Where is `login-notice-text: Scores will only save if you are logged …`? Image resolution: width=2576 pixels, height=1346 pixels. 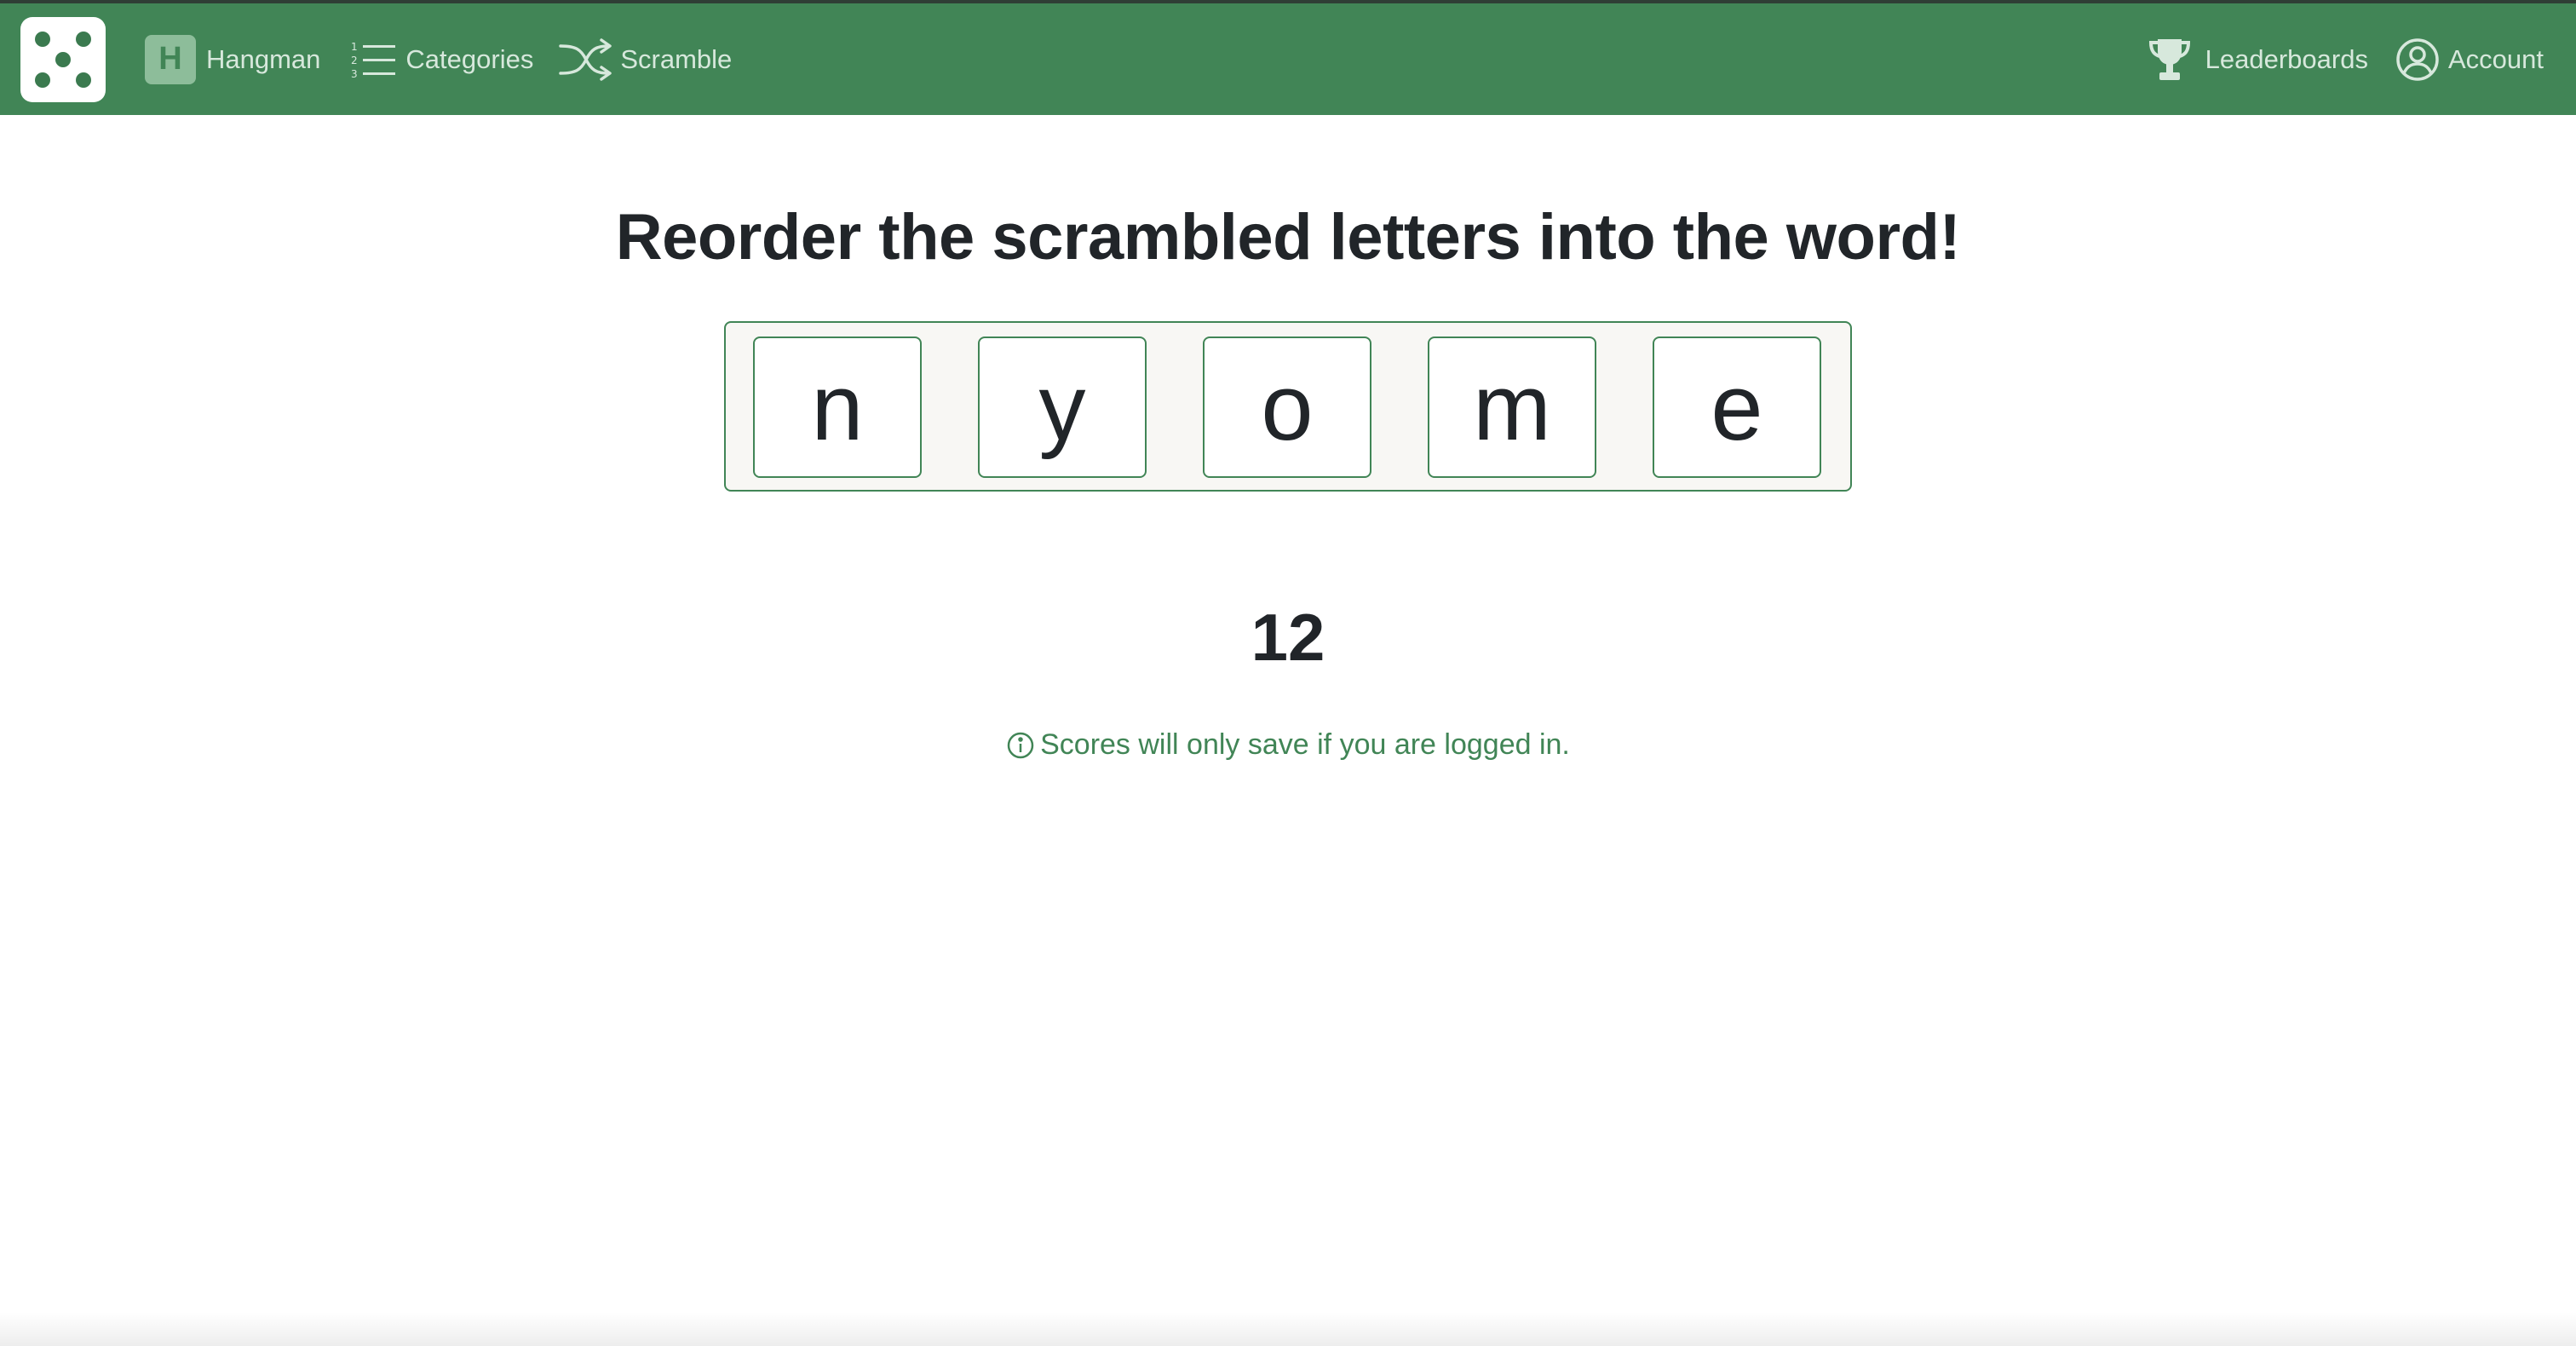
login-notice-text: Scores will only save if you are logged … is located at coordinates (1305, 744).